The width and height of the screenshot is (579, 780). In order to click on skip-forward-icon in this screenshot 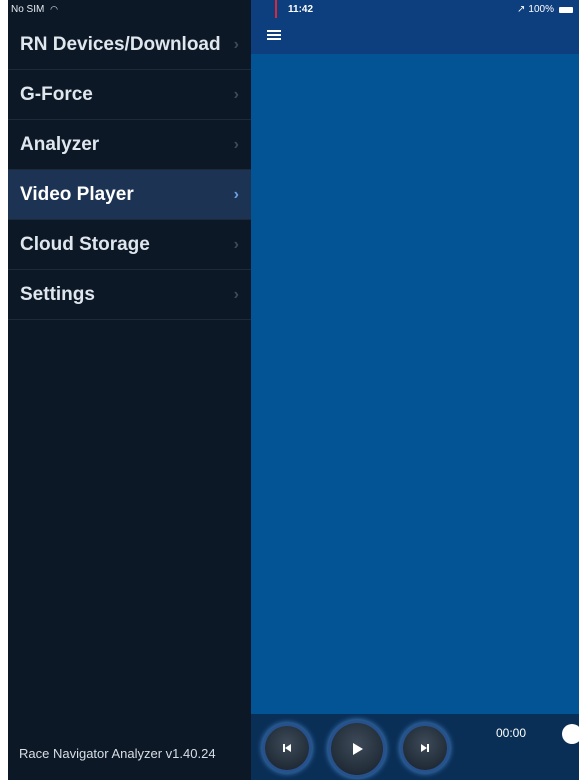, I will do `click(425, 748)`.